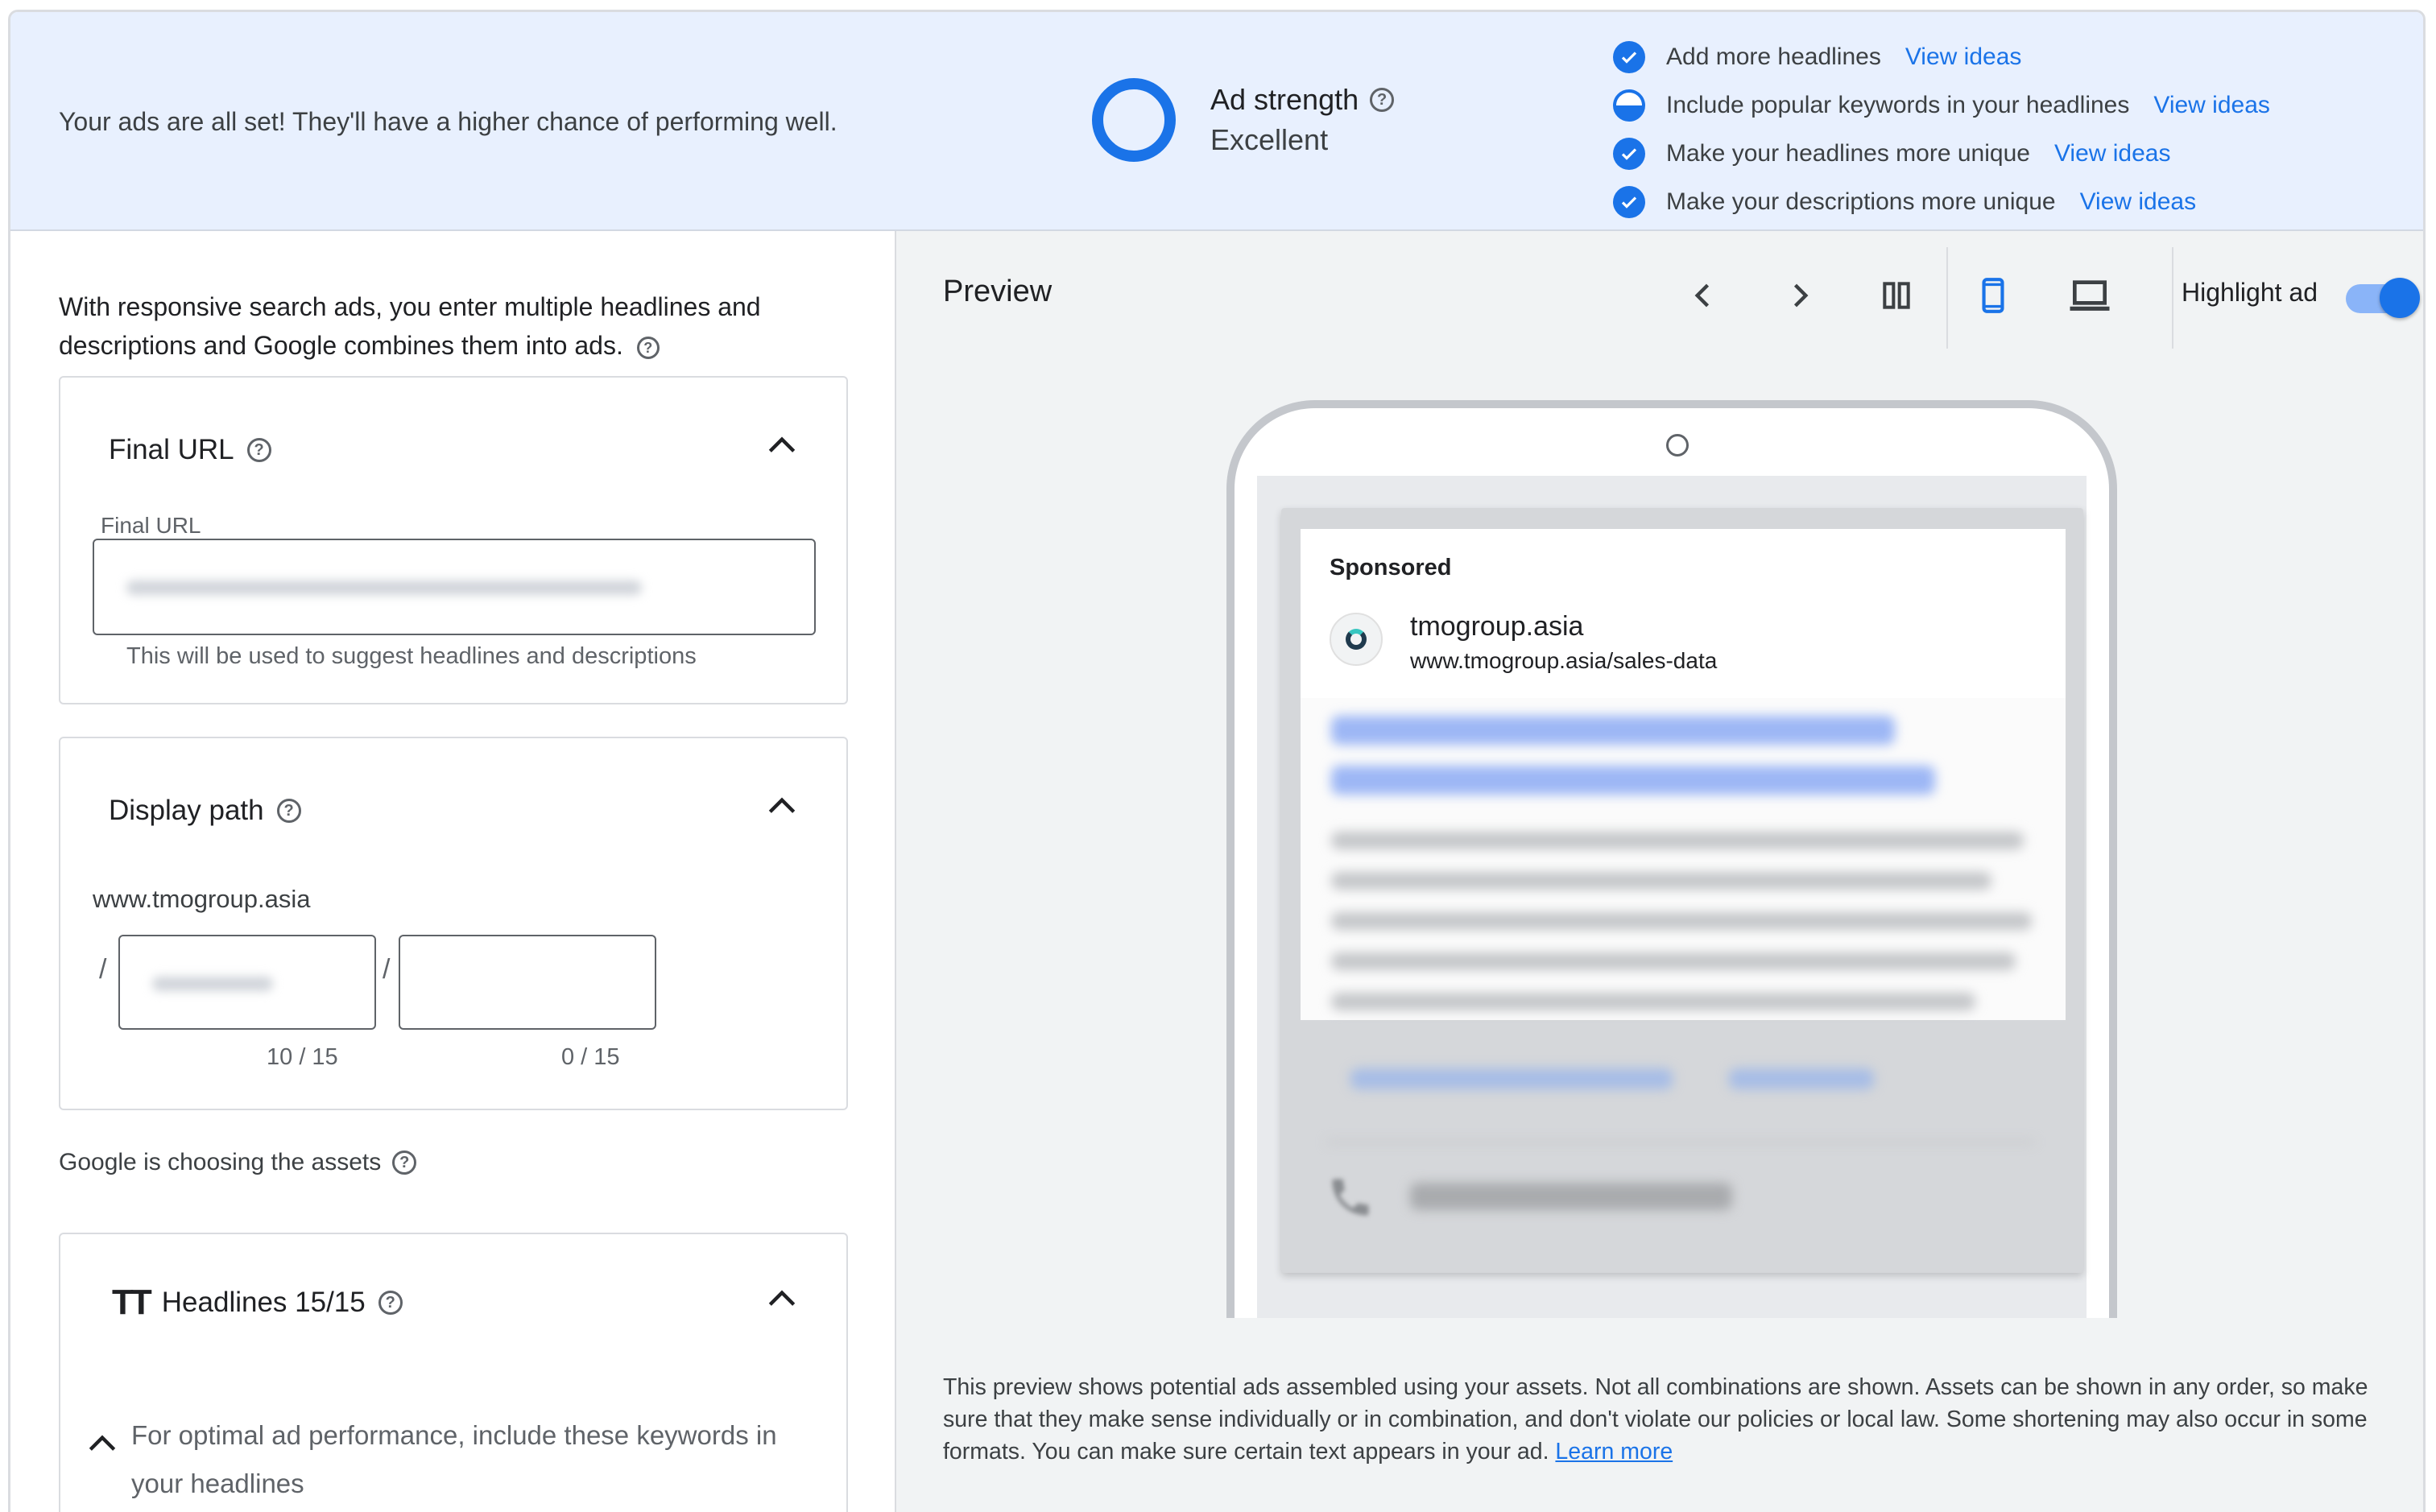  I want to click on display-path-title: Display path, so click(186, 810).